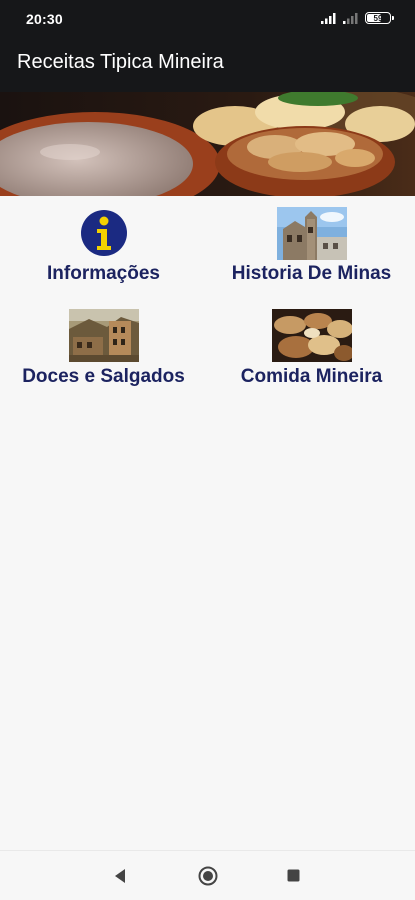 This screenshot has width=415, height=900. I want to click on menu-item-comida-mineira: Comida Mineira, so click(311, 352).